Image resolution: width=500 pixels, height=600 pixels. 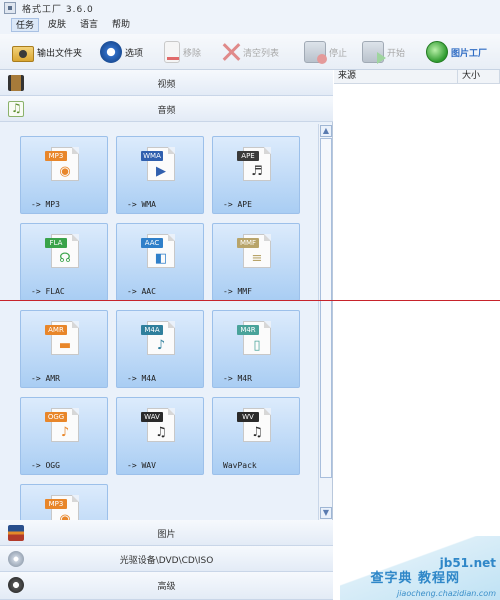 I want to click on column-source: 来源, so click(x=396, y=77).